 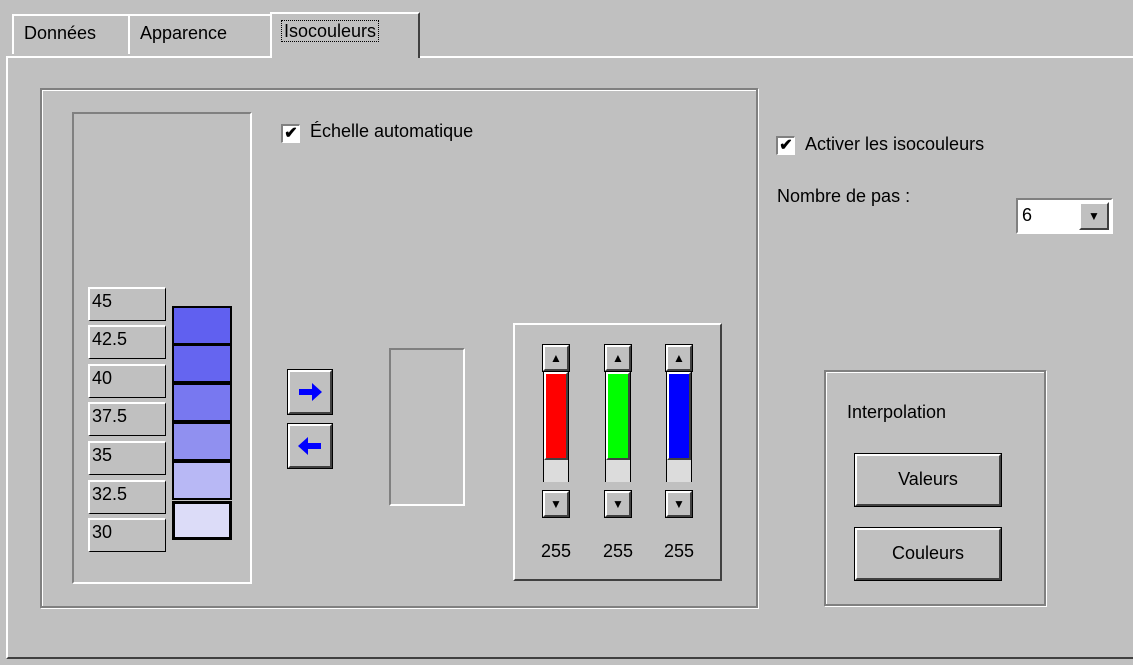 I want to click on blue-up-button: ▲, so click(x=679, y=358).